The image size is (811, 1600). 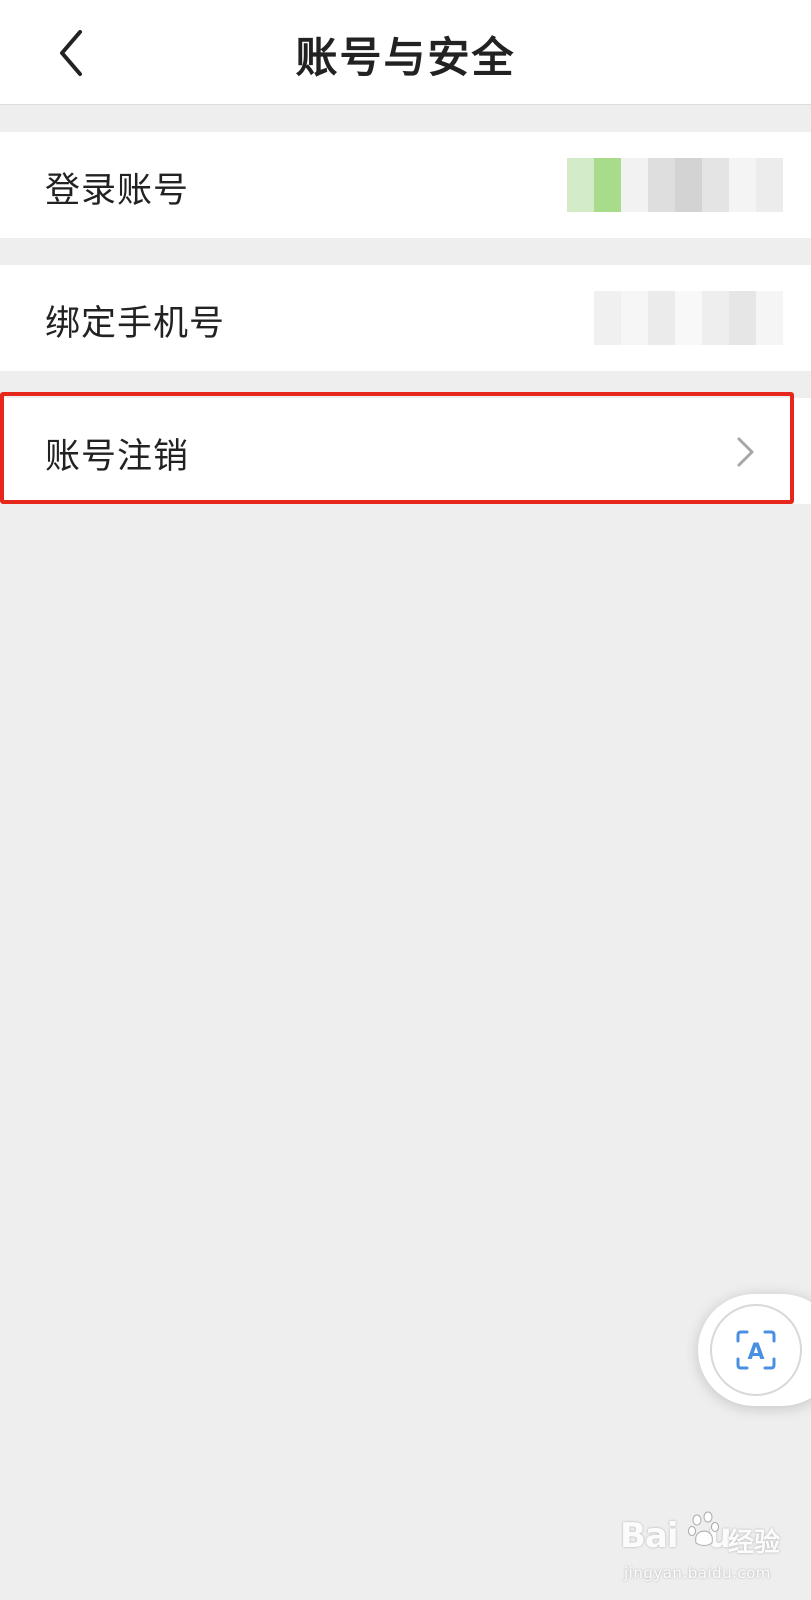 What do you see at coordinates (405, 318) in the screenshot?
I see `row-bound-phone: 绑定手机号` at bounding box center [405, 318].